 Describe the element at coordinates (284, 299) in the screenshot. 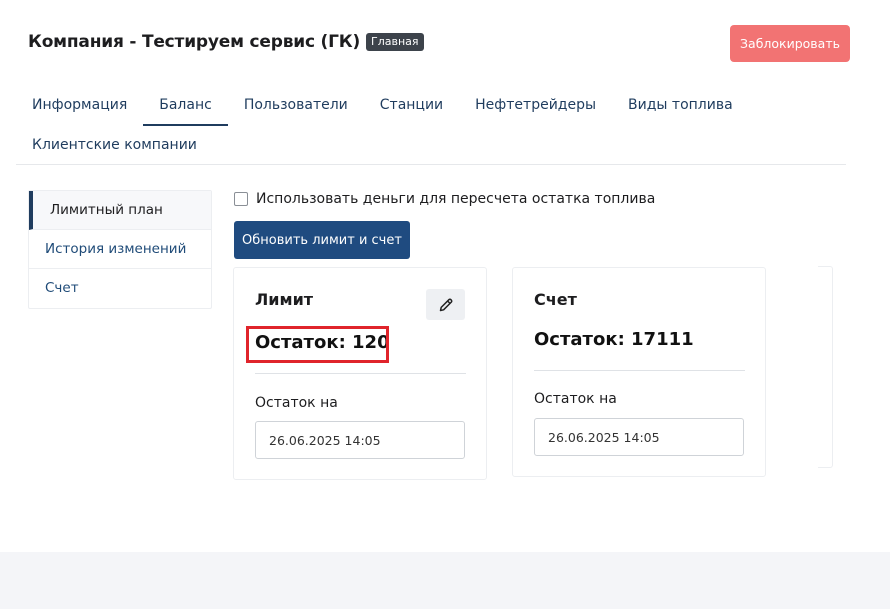

I see `limit-card-title: Лимит` at that location.